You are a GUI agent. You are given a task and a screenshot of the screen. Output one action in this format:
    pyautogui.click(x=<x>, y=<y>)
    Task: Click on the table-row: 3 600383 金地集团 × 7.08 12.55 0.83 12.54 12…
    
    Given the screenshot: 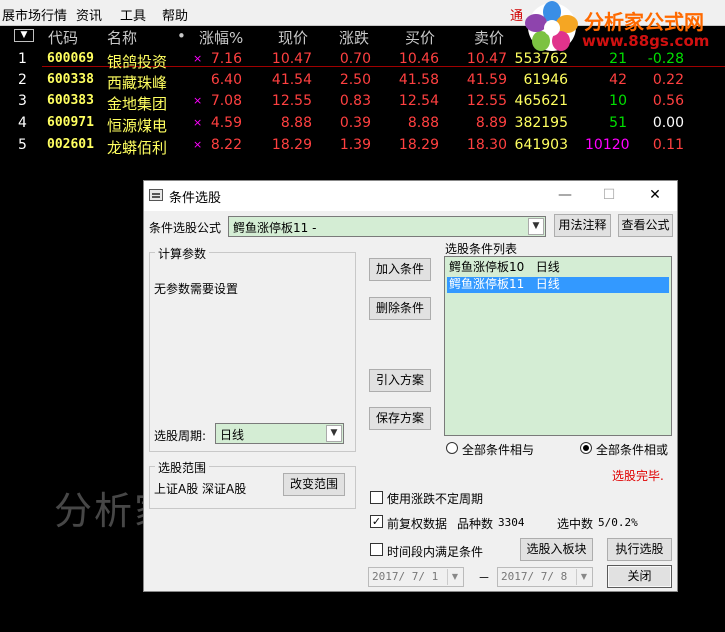 What is the action you would take?
    pyautogui.click(x=362, y=102)
    